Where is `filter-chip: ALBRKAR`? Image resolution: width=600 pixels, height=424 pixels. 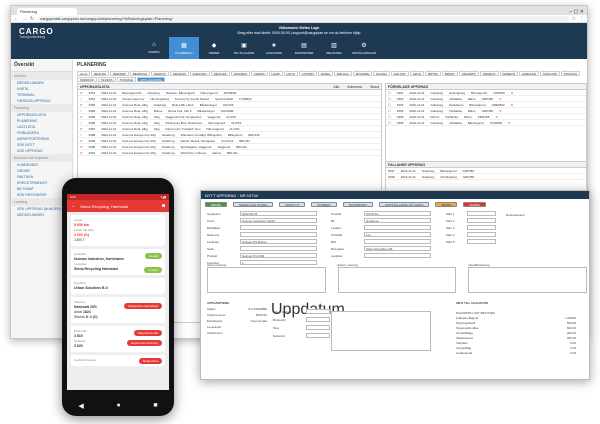
filter-chip: ALBRKAR is located at coordinates (528, 73).